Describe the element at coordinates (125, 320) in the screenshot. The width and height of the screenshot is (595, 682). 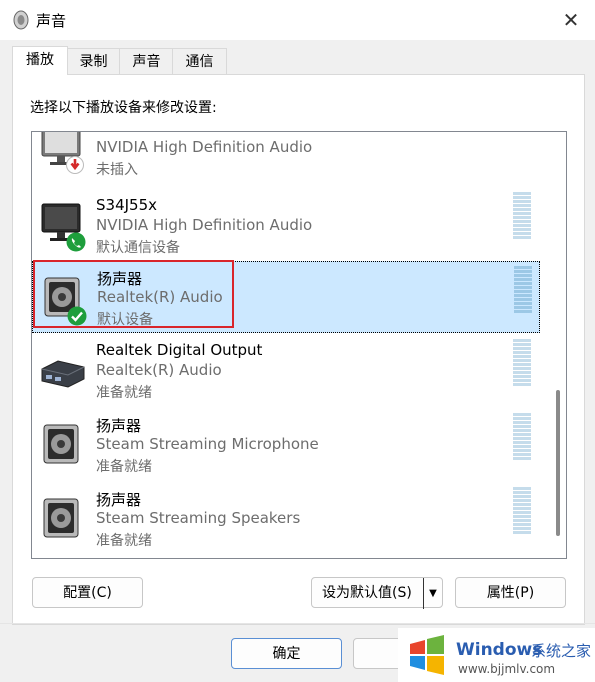
I see `device-status: 默认设备` at that location.